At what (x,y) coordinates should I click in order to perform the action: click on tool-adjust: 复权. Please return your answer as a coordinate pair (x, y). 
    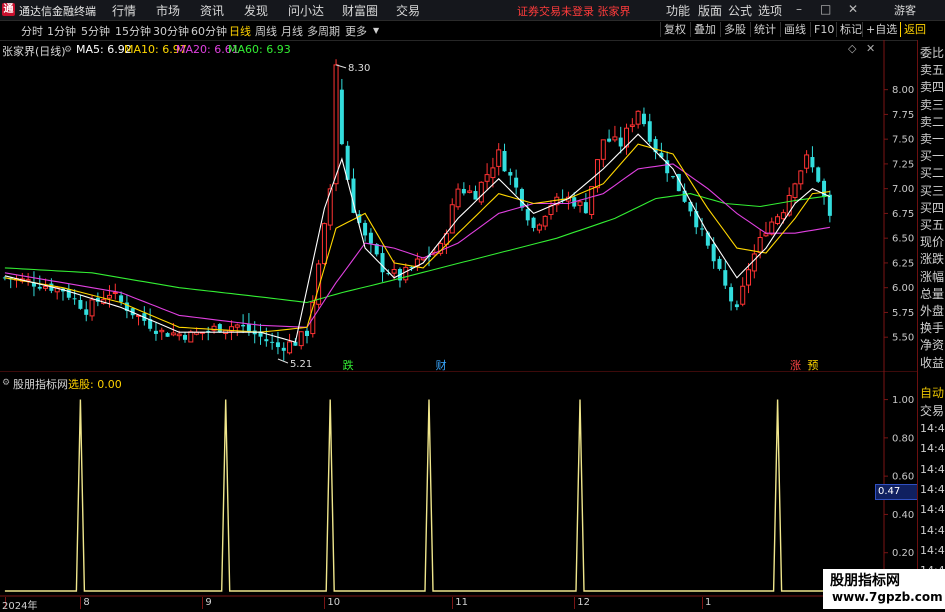
    Looking at the image, I should click on (674, 29).